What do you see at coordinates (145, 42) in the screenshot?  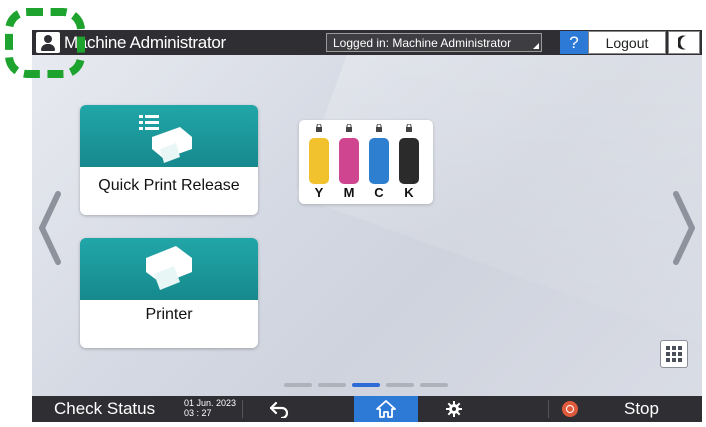 I see `user-title: Machine Administrator` at bounding box center [145, 42].